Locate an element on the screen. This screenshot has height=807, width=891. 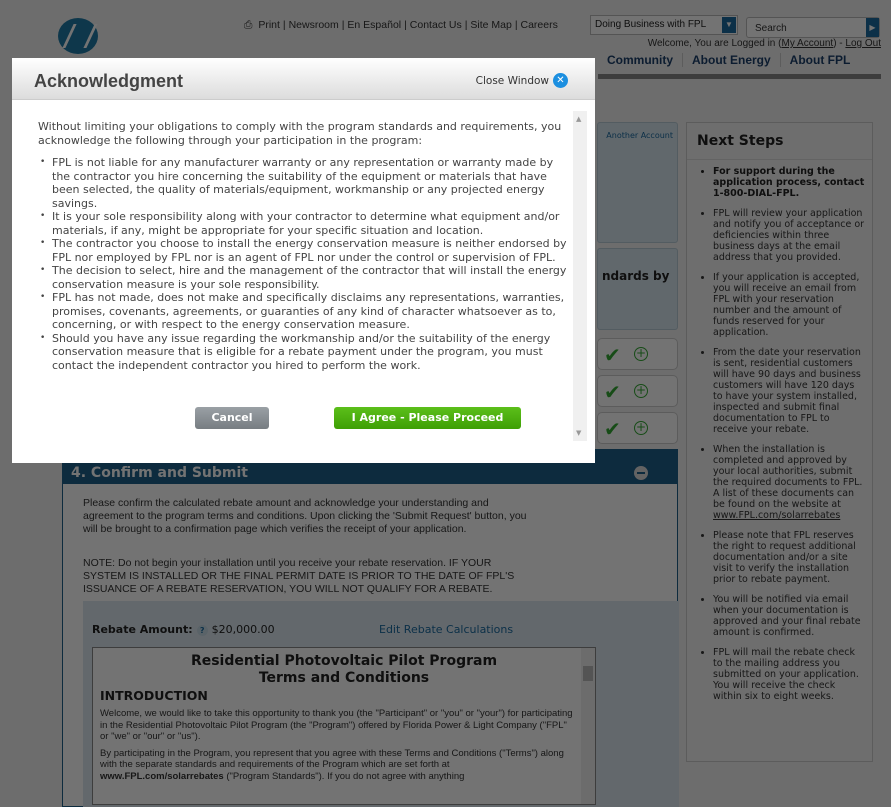
rebate-label: Rebate Amount: is located at coordinates (142, 629).